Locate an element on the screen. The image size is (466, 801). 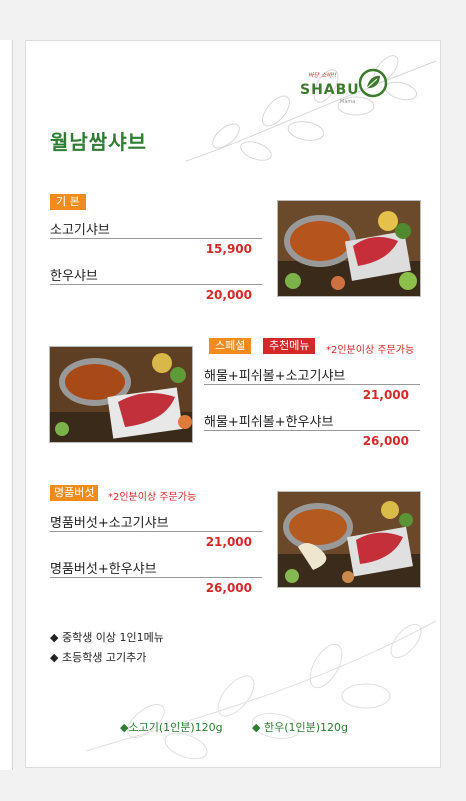
mushroom-tag: 명품버섯 is located at coordinates (74, 493).